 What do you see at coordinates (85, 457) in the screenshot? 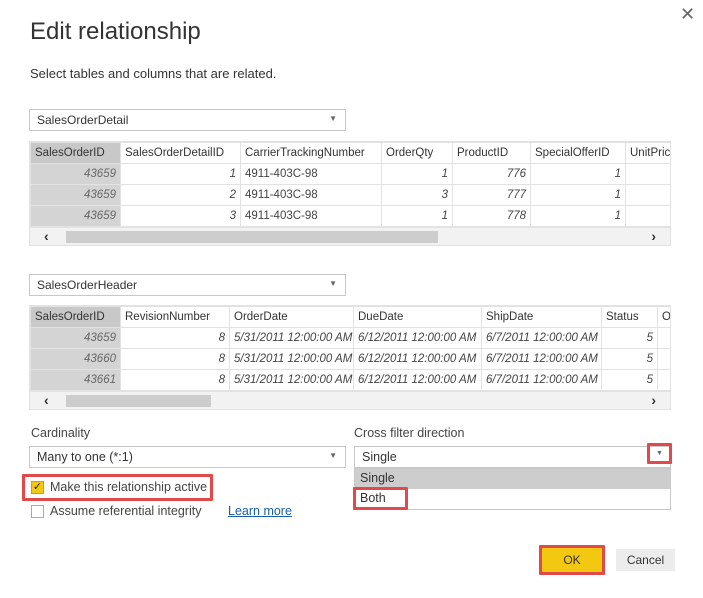
I see `cardinality-value: Many to one (*:1)` at bounding box center [85, 457].